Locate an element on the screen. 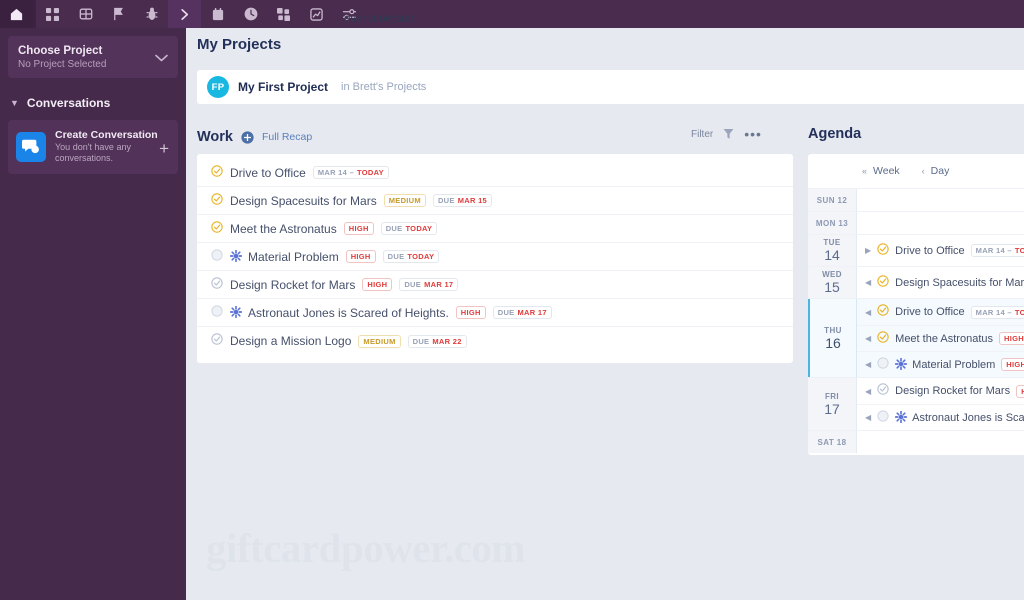 The width and height of the screenshot is (1024, 600). agenda-day-label: MON 13 is located at coordinates (832, 223).